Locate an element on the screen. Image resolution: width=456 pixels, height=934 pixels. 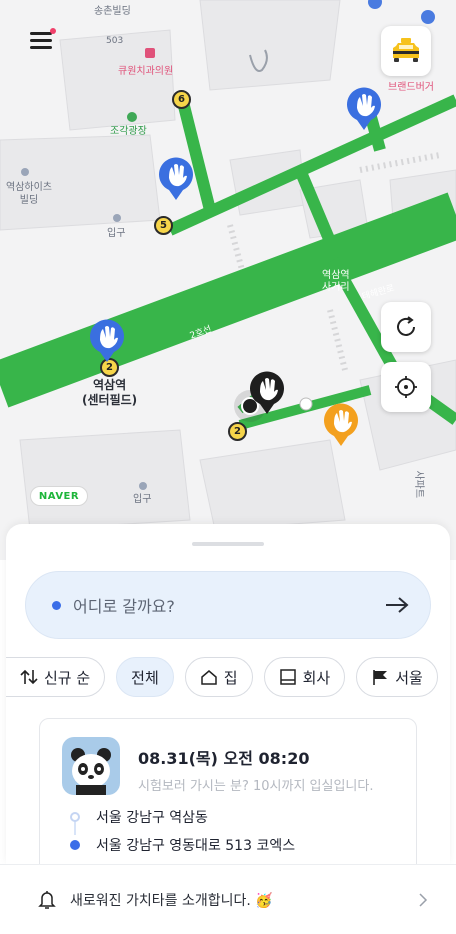
chip-all-label: 전체 is located at coordinates (145, 677).